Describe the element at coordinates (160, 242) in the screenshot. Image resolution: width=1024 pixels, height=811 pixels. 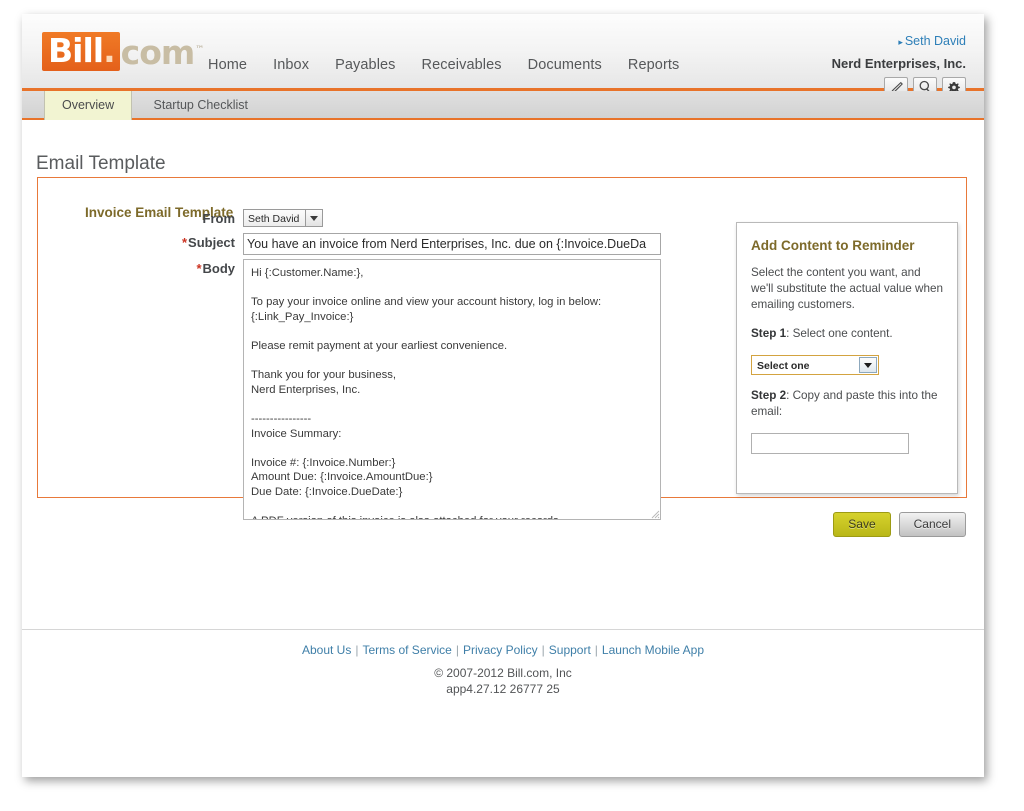
I see `subject-label: *Subject` at that location.